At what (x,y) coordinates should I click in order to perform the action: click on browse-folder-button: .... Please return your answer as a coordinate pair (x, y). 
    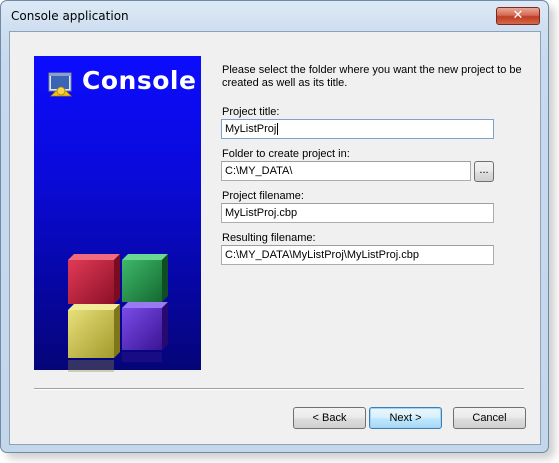
    Looking at the image, I should click on (484, 171).